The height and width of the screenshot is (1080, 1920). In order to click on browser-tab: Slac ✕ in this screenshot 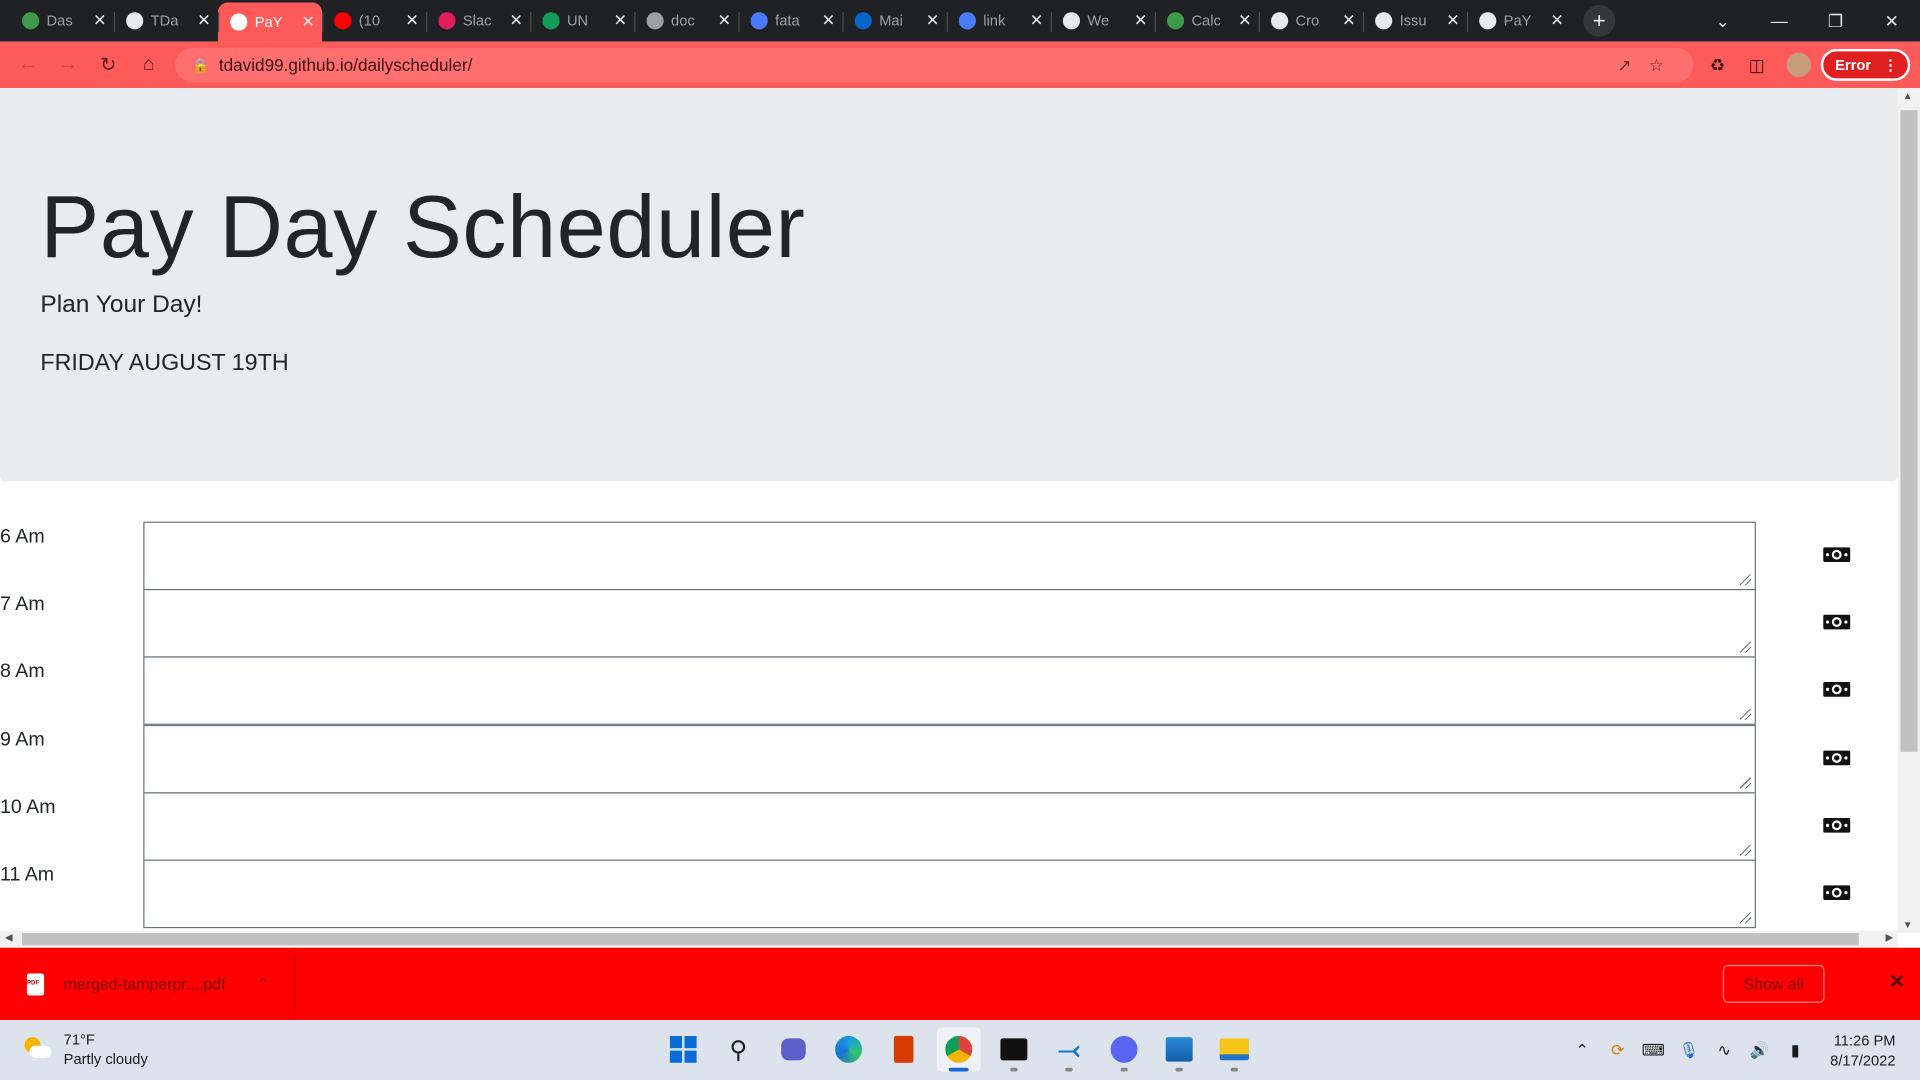, I will do `click(478, 20)`.